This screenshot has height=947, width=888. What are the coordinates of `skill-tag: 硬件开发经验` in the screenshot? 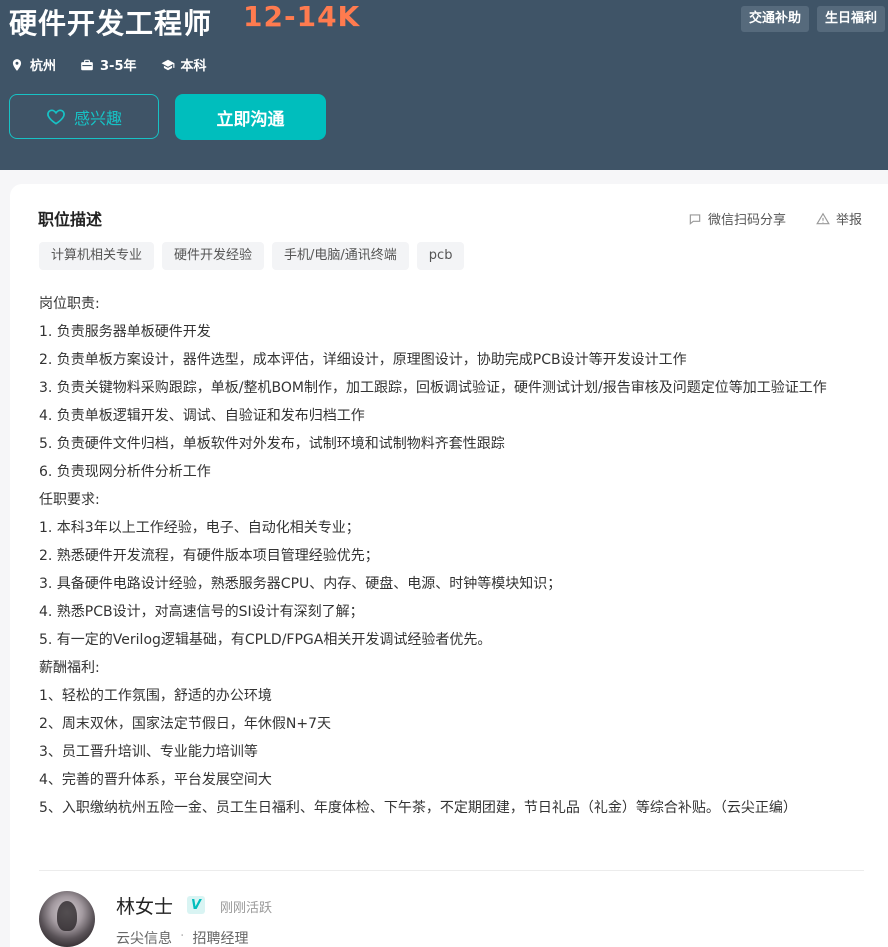 It's located at (213, 256).